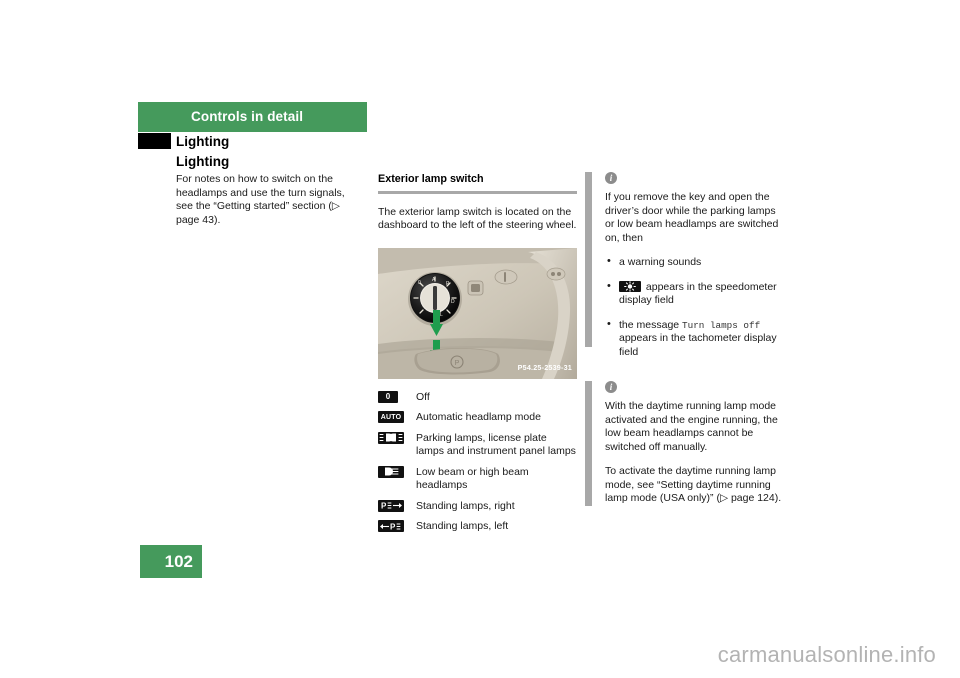  I want to click on legend-row: AUTO Automatic headlamp mode, so click(477, 418).